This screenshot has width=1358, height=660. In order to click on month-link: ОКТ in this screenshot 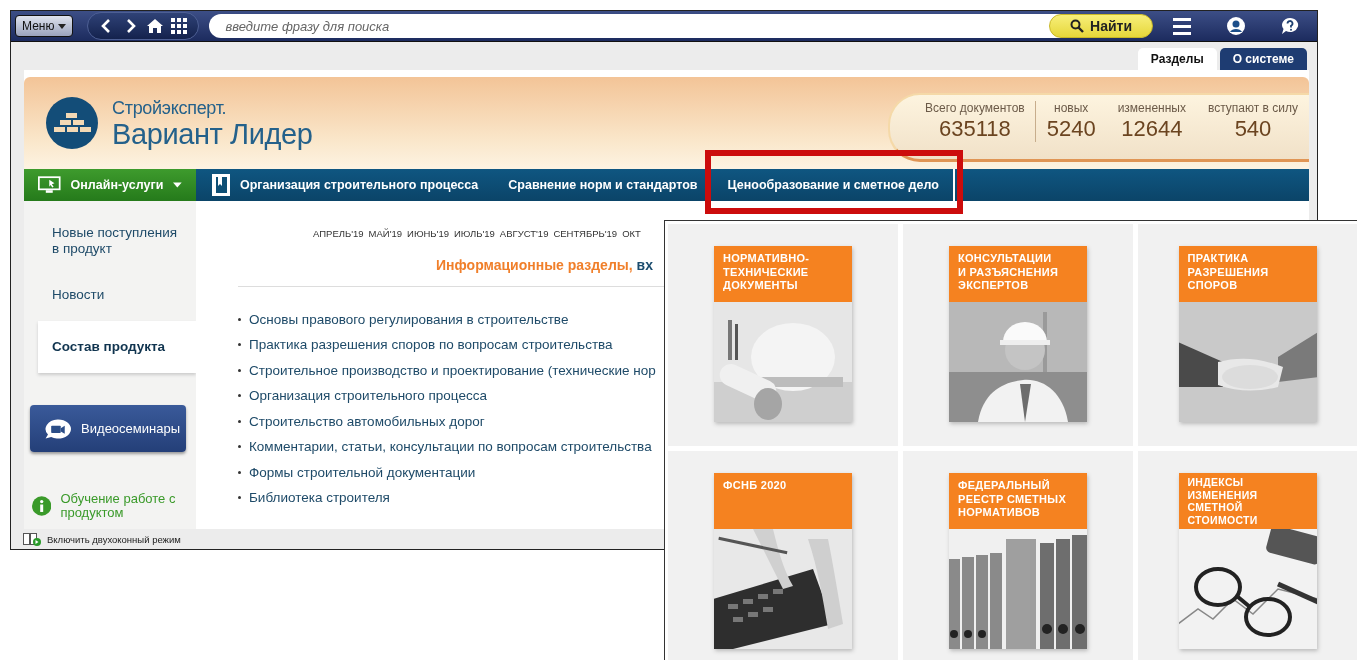, I will do `click(631, 233)`.